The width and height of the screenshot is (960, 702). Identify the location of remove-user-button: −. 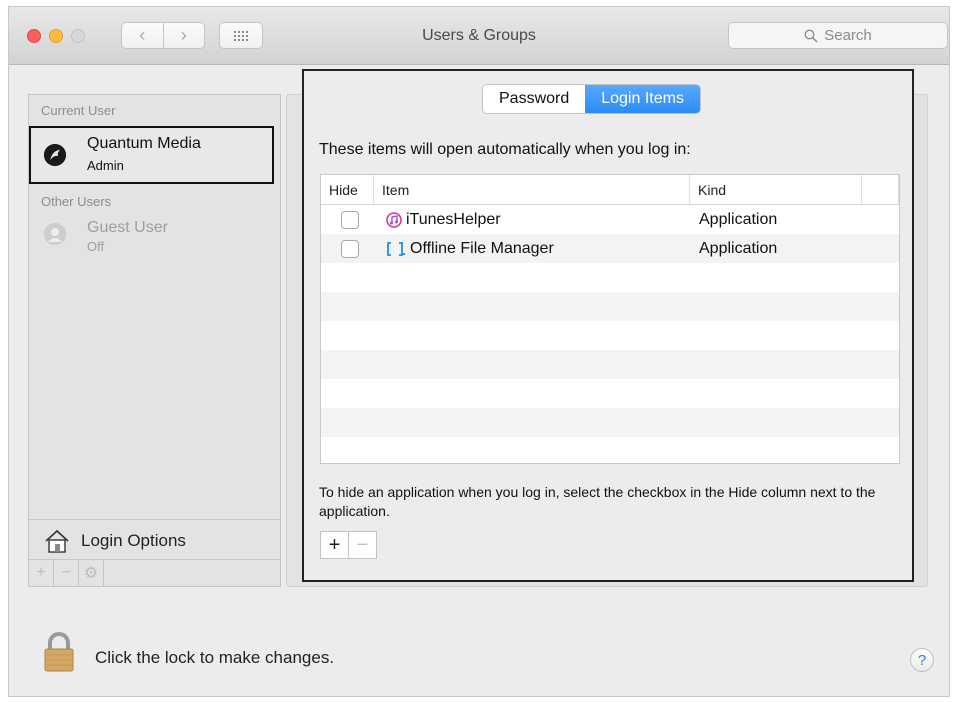
(66, 573).